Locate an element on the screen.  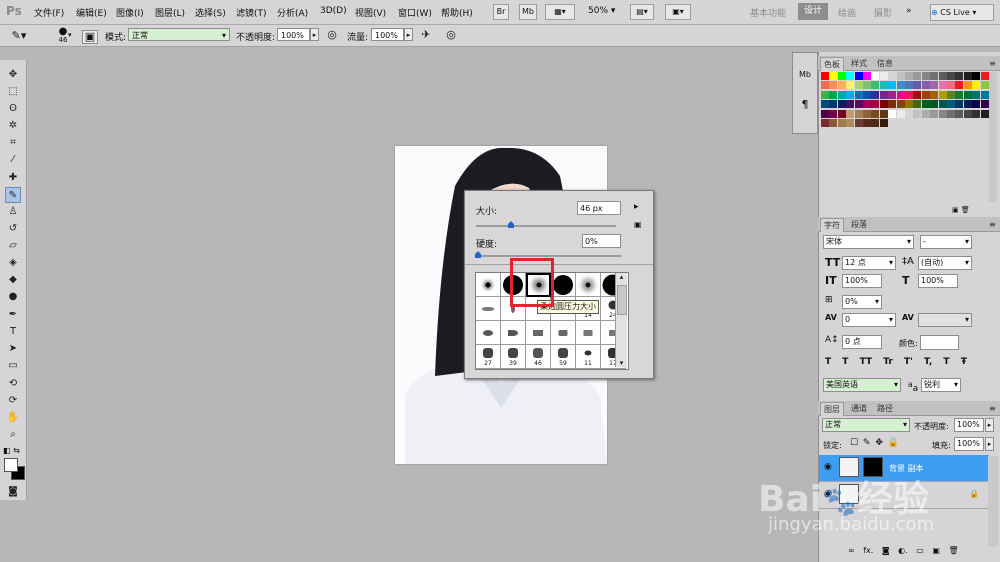
3d-orbit-tool-icon: ⟳ is located at coordinates (13, 401).